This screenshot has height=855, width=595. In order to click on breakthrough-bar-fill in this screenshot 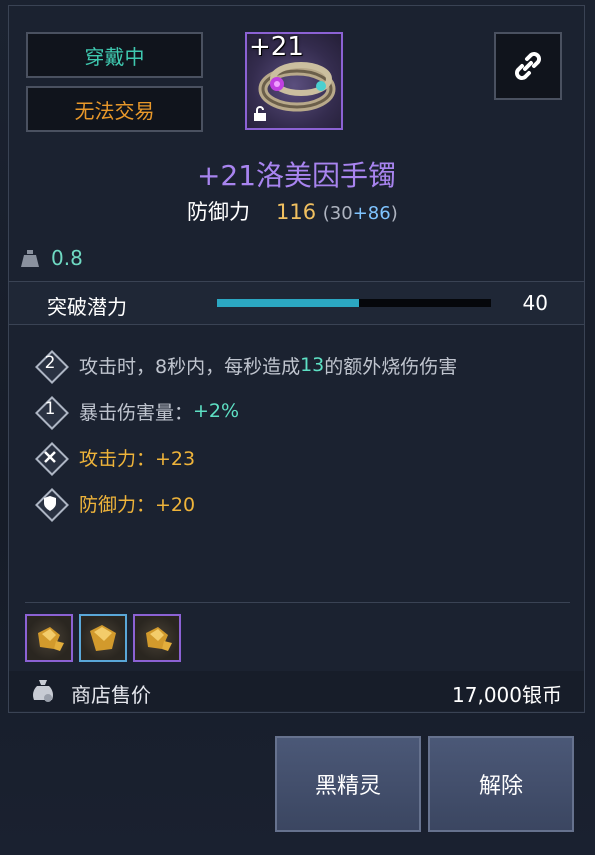, I will do `click(288, 303)`.